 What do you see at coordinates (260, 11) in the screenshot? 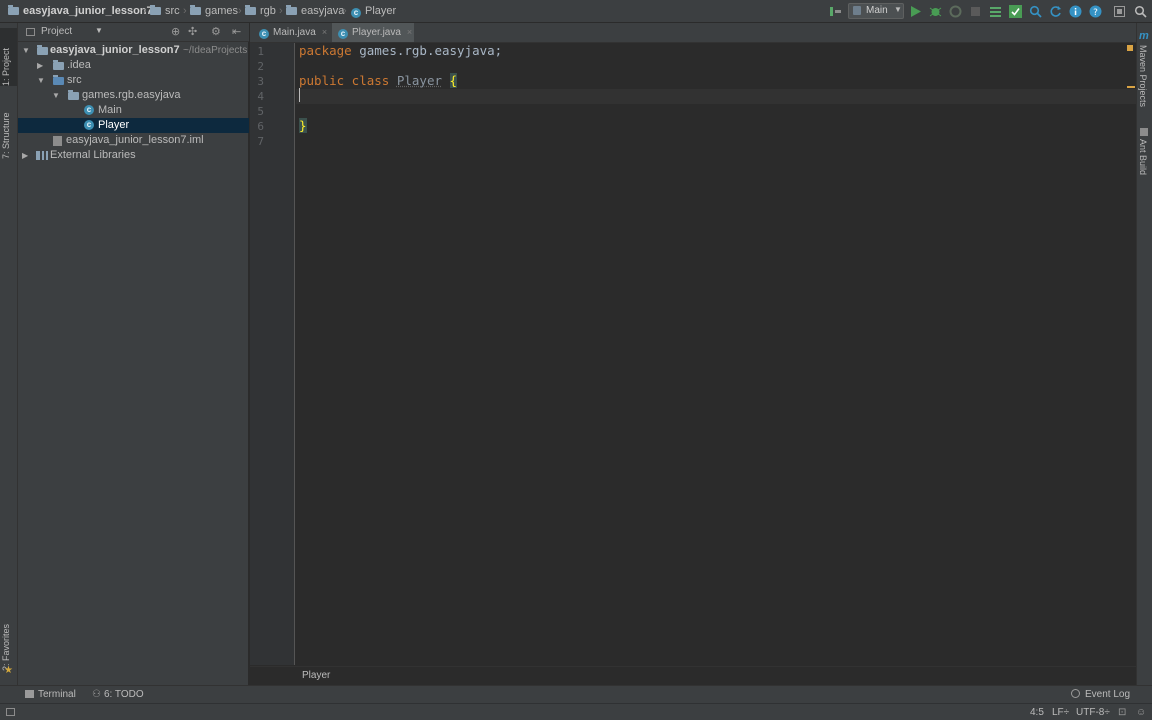
I see `breadcrumb-rgb: rgb` at bounding box center [260, 11].